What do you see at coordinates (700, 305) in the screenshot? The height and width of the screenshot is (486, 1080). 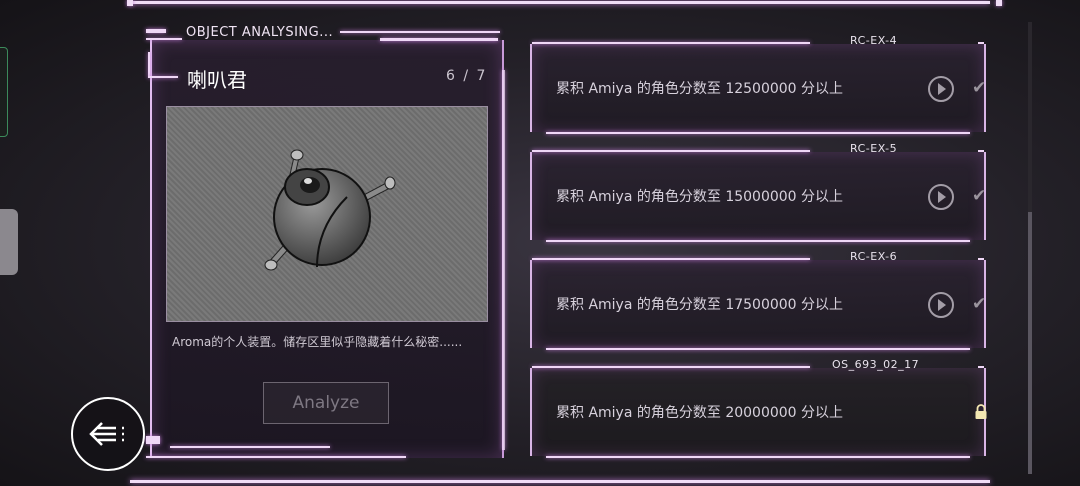 I see `mission-text: 累积 Amiya 的角色分数至 17500000 分以上` at bounding box center [700, 305].